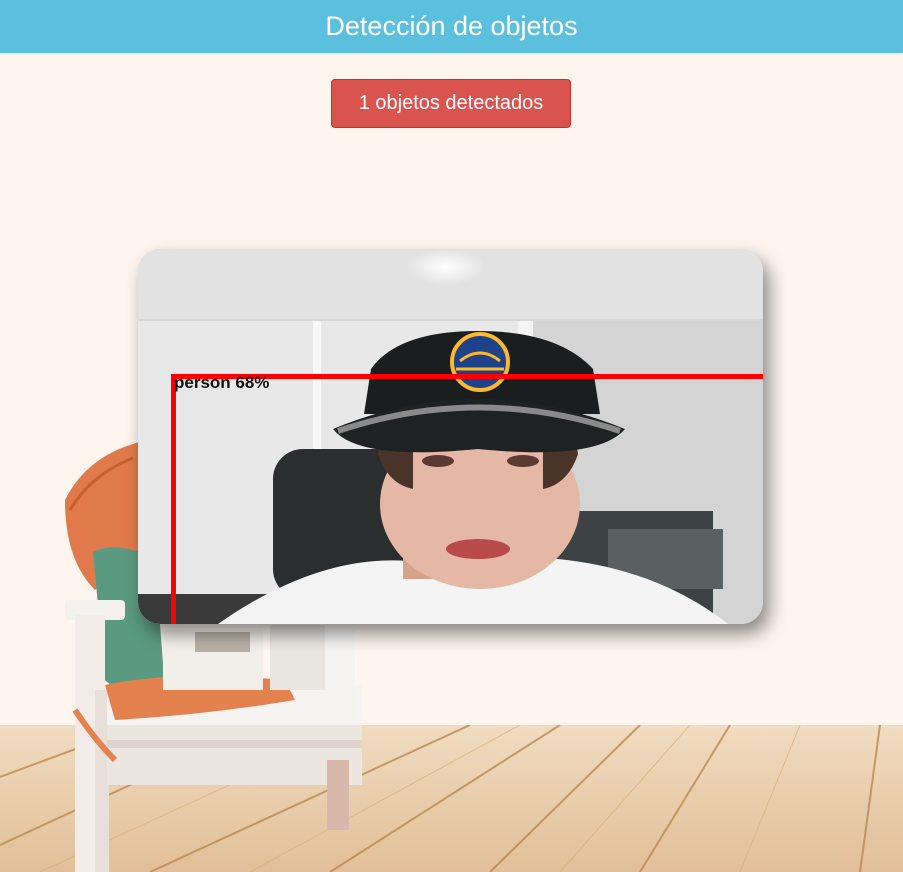 The width and height of the screenshot is (903, 872). I want to click on page-title: Detección de objetos, so click(451, 26).